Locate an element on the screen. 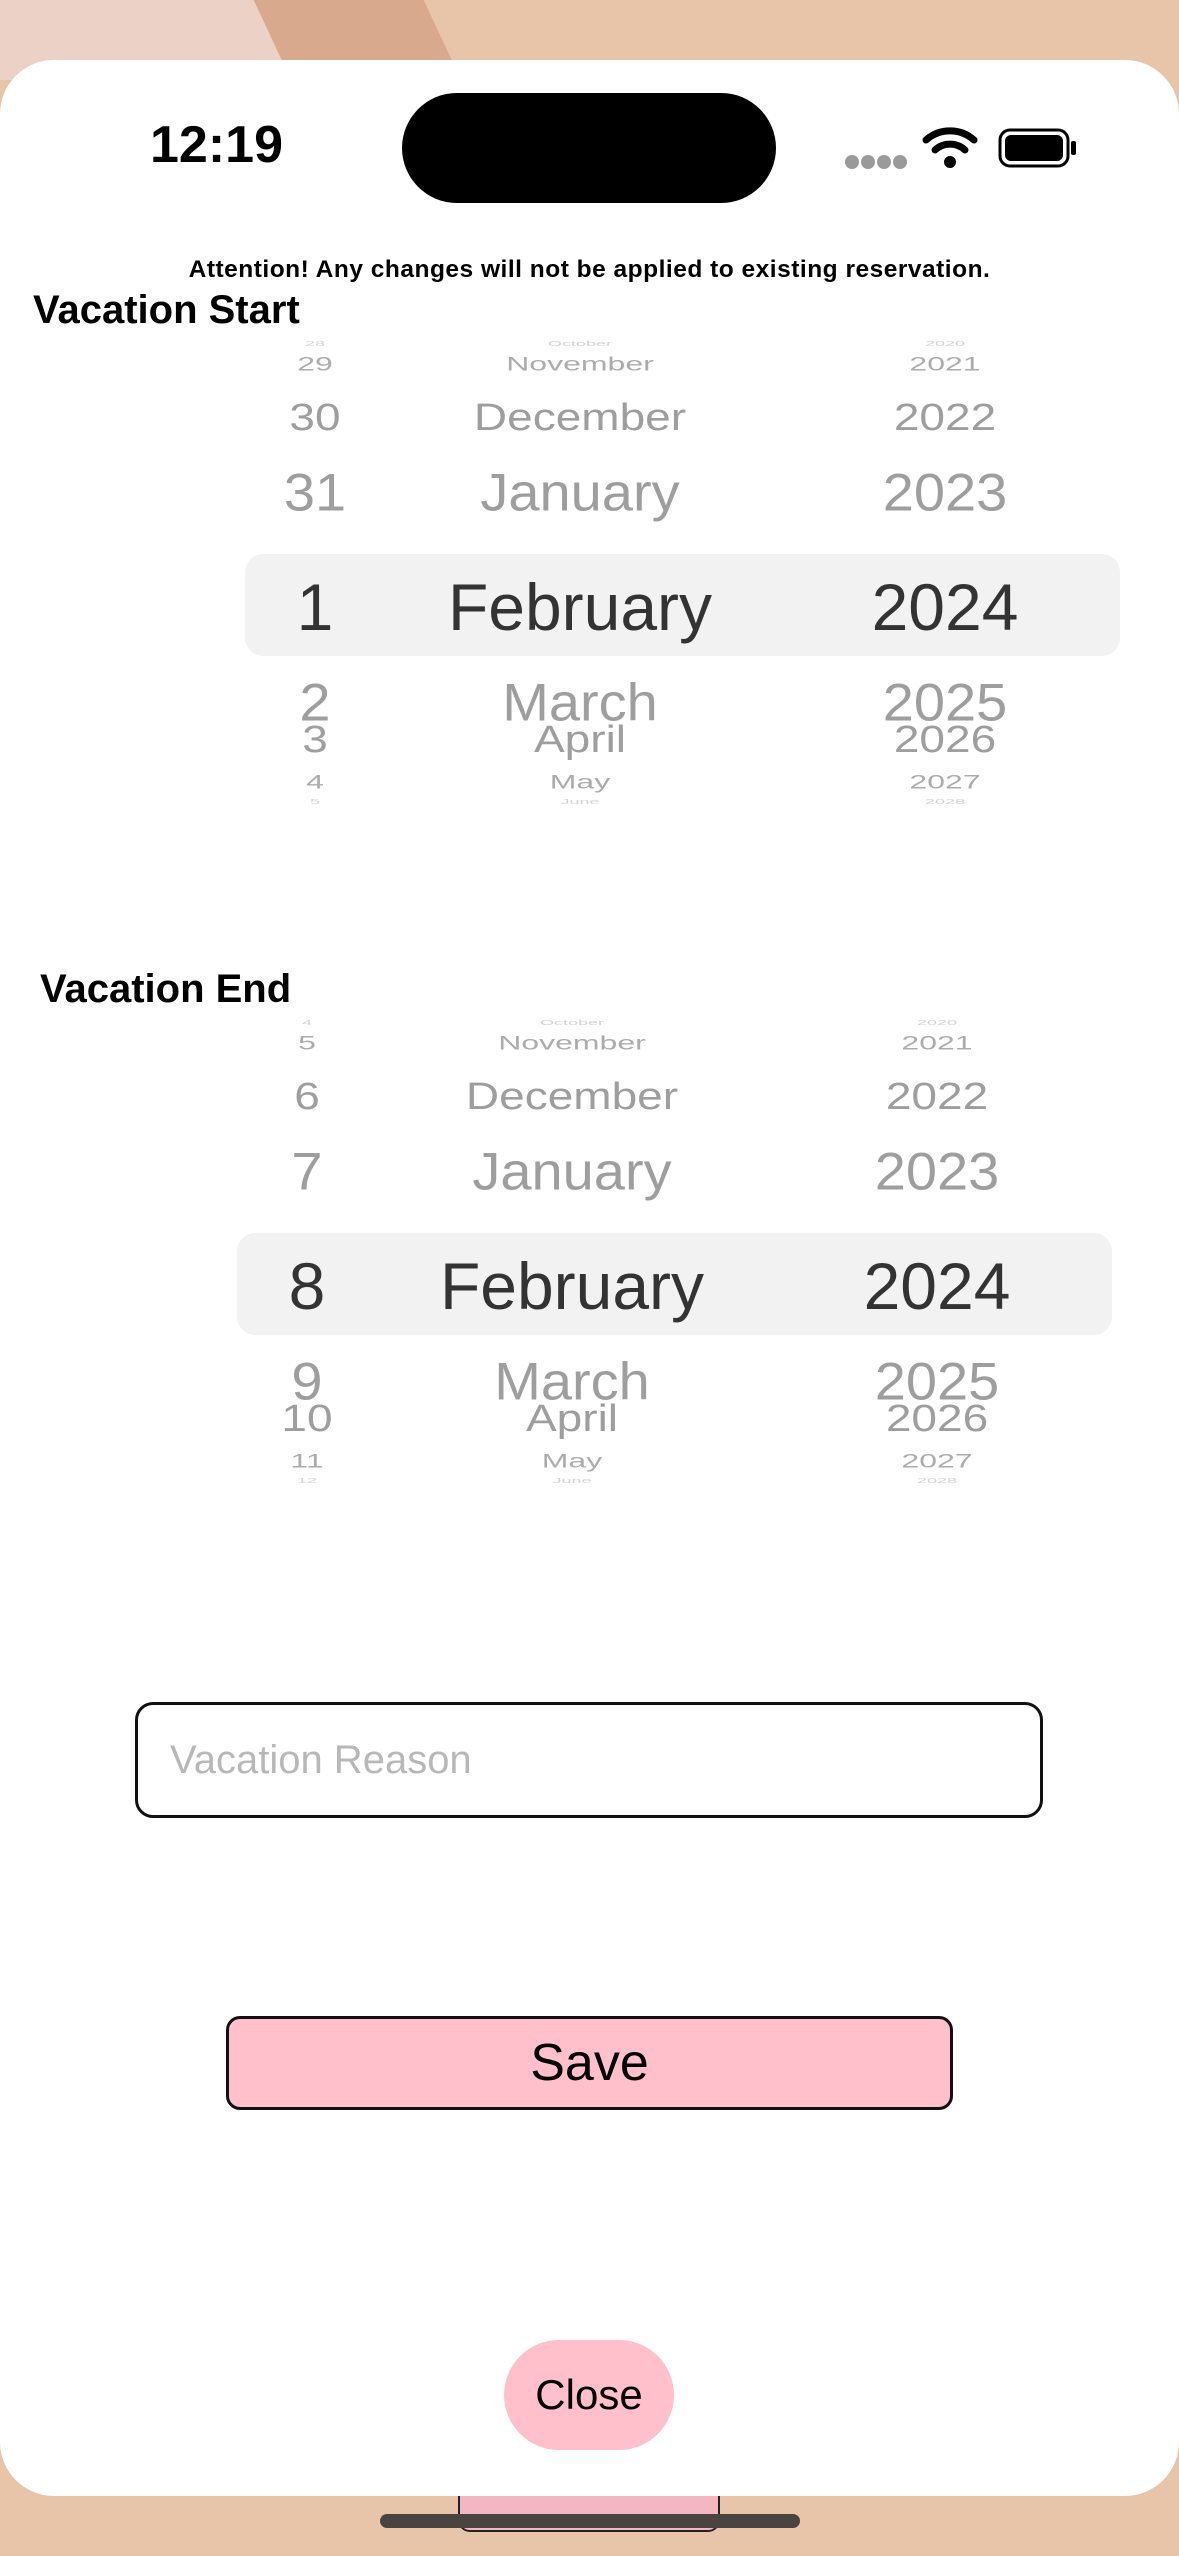 The height and width of the screenshot is (2556, 1179). day-wheel: 28 29 30 31 1 2 3 4 5 is located at coordinates (315, 605).